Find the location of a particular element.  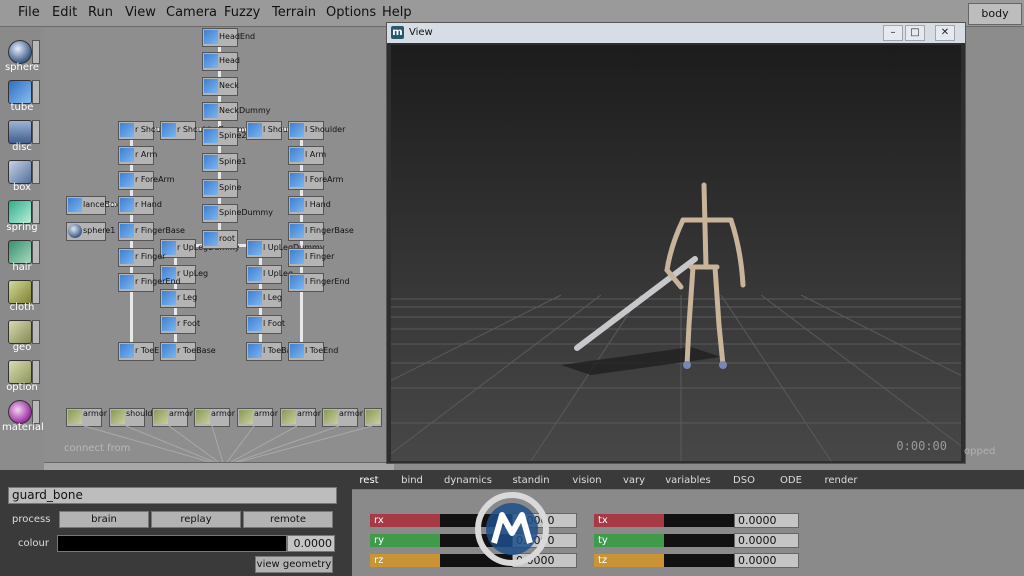

node-l-shoulder: l Shoulder is located at coordinates (316, 130).